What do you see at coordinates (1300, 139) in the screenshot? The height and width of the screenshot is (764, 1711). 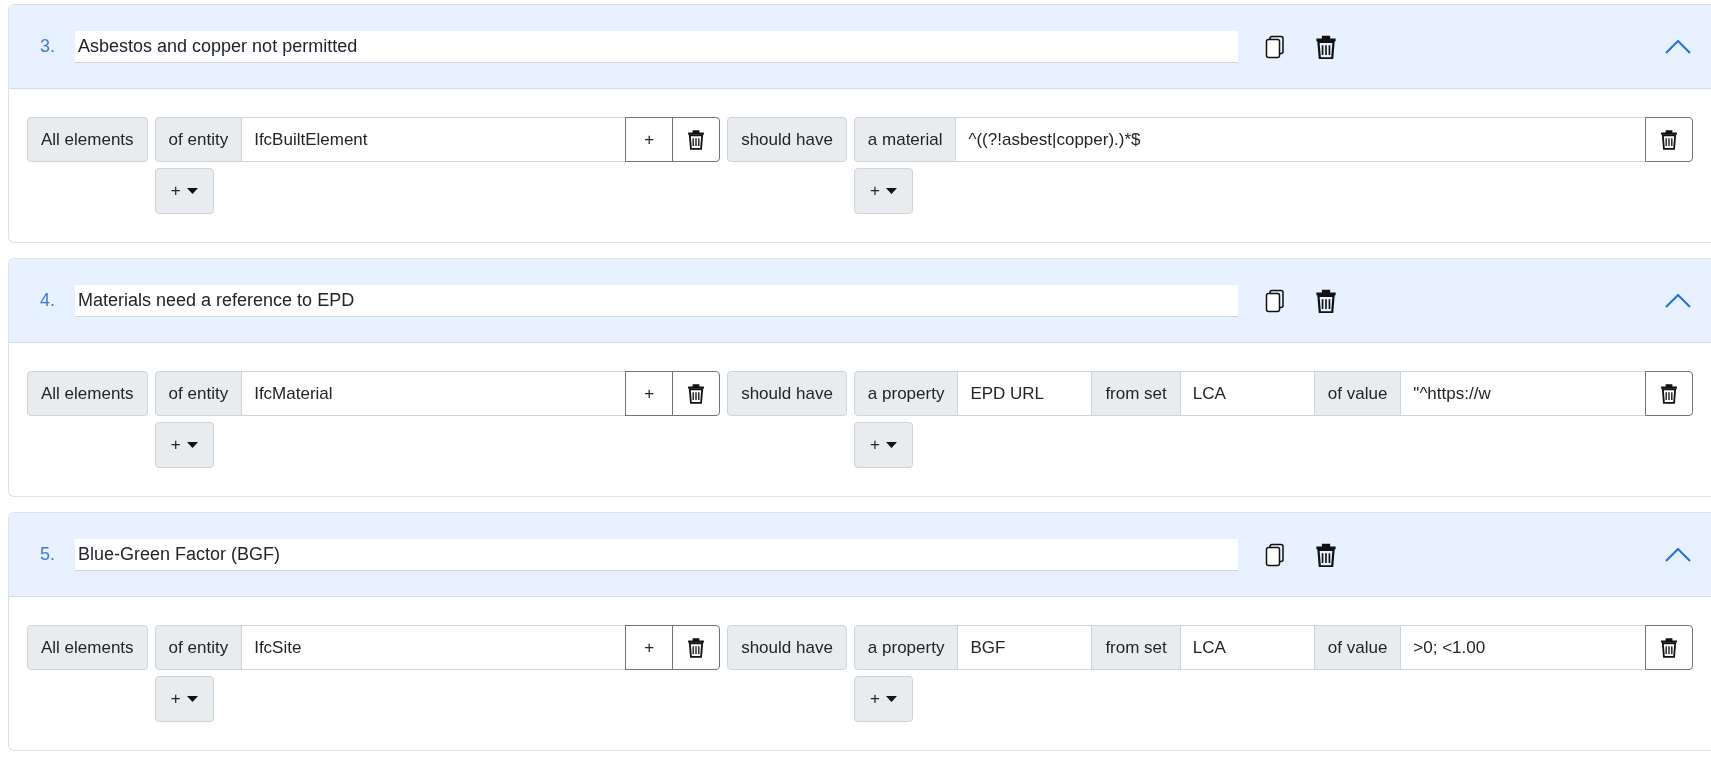 I see `value-field: ^((?!asbest|copper).)*$` at bounding box center [1300, 139].